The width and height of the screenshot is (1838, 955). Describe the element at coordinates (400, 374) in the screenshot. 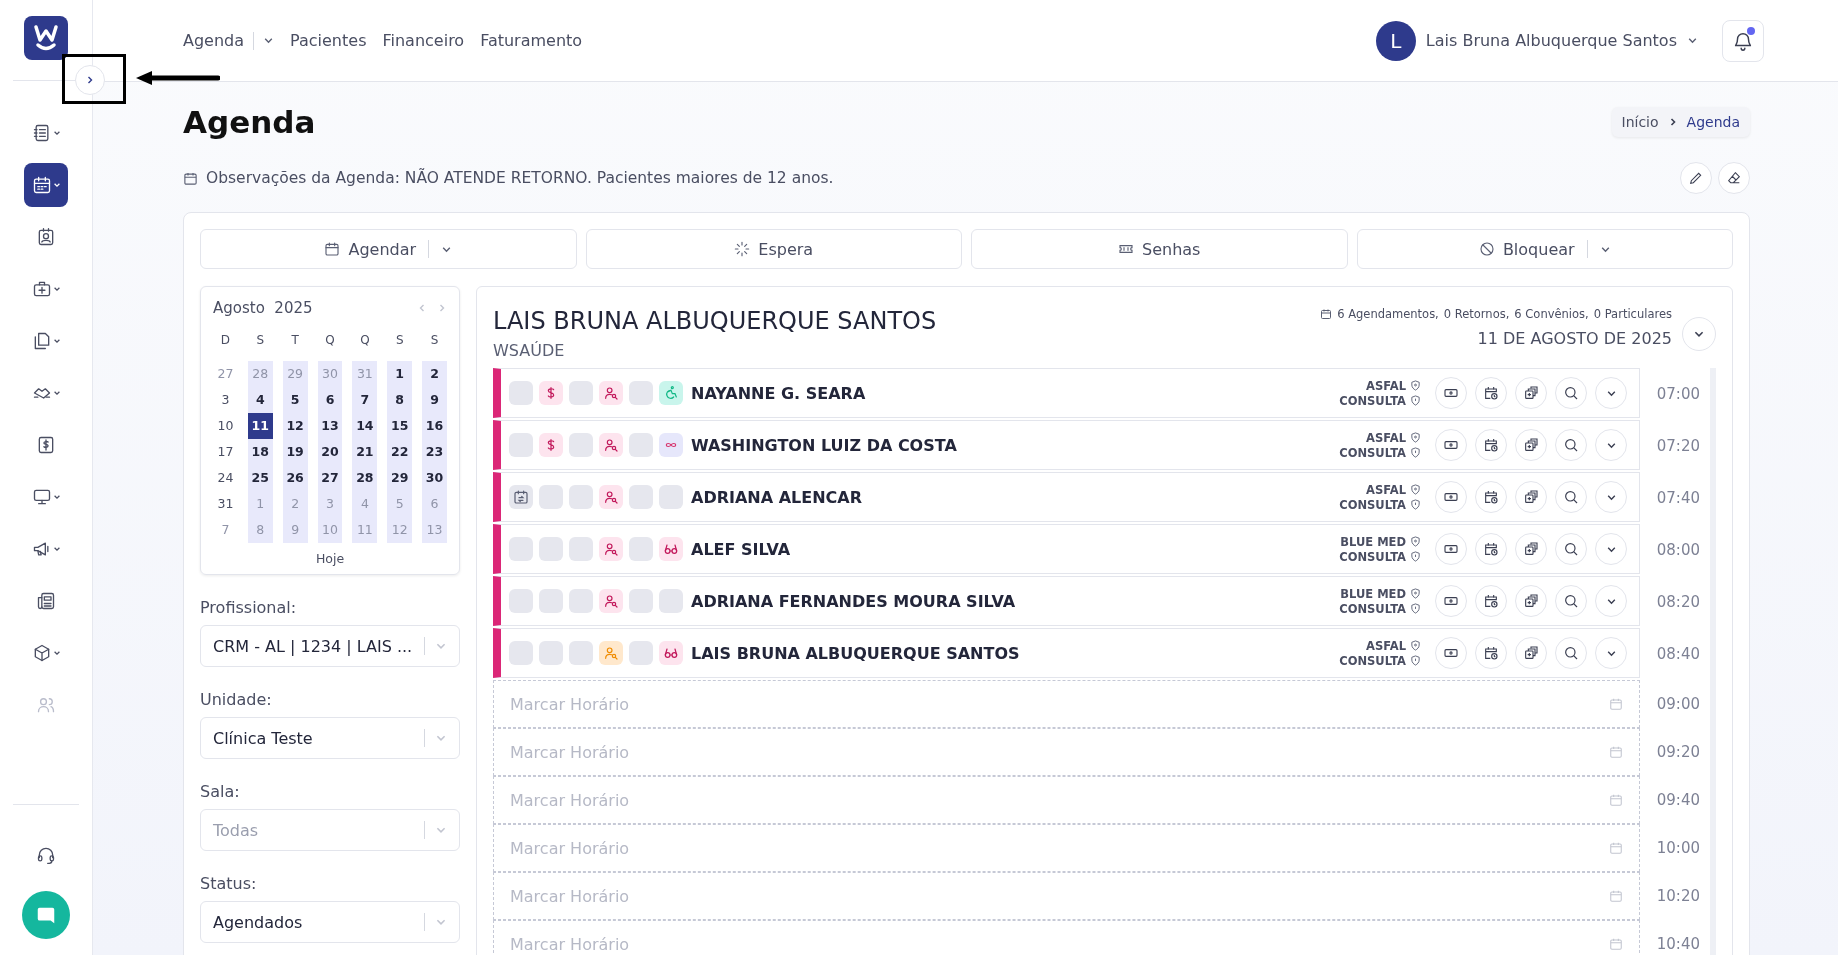

I see `calendar-day: 1` at that location.